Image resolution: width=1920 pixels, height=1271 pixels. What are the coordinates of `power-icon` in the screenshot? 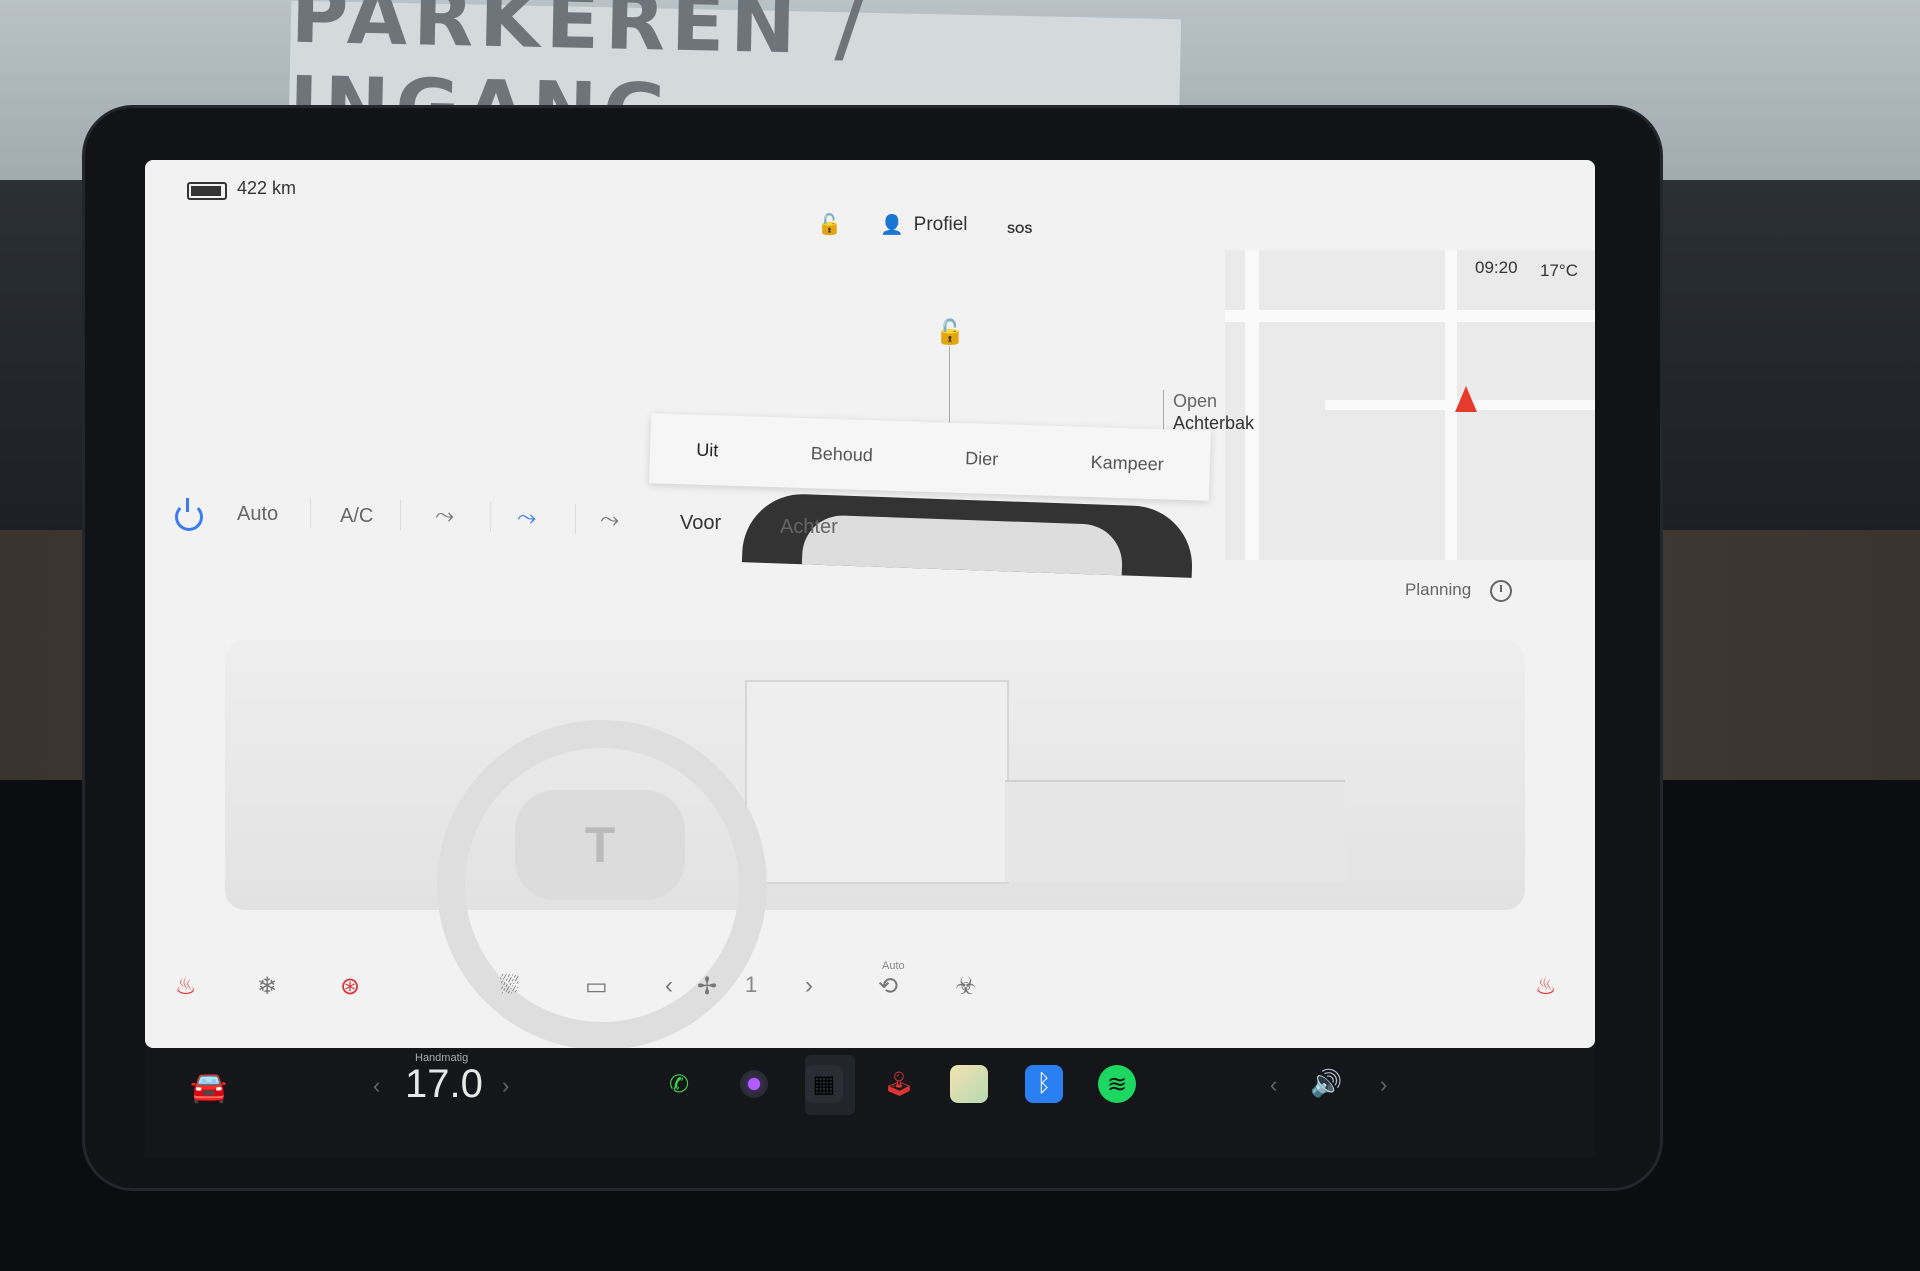 It's located at (189, 514).